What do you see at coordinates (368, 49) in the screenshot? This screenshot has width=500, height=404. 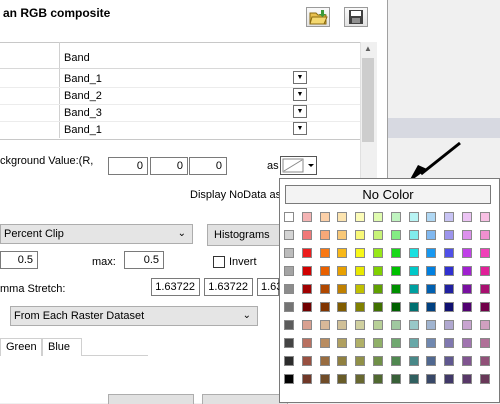 I see `scroll-up-icon: ▲` at bounding box center [368, 49].